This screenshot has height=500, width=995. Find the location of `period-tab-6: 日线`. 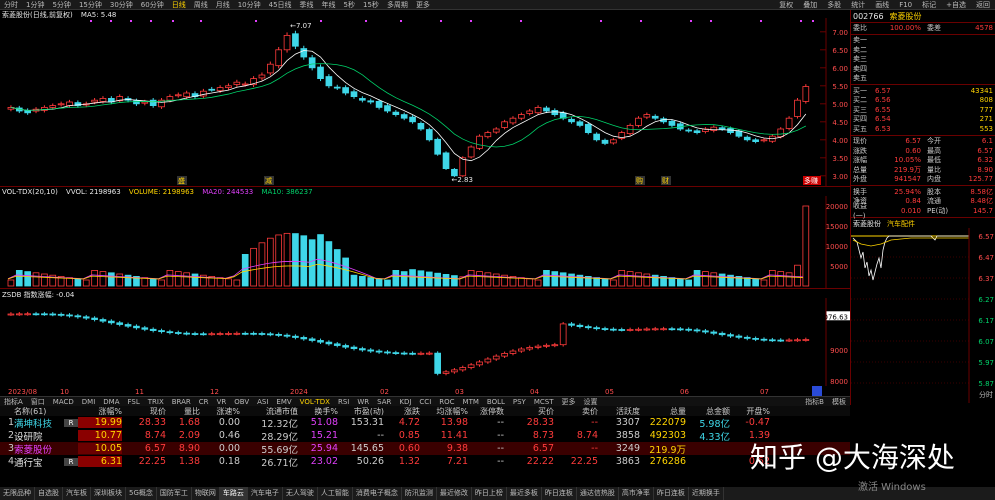

period-tab-6: 日线 is located at coordinates (179, 5).